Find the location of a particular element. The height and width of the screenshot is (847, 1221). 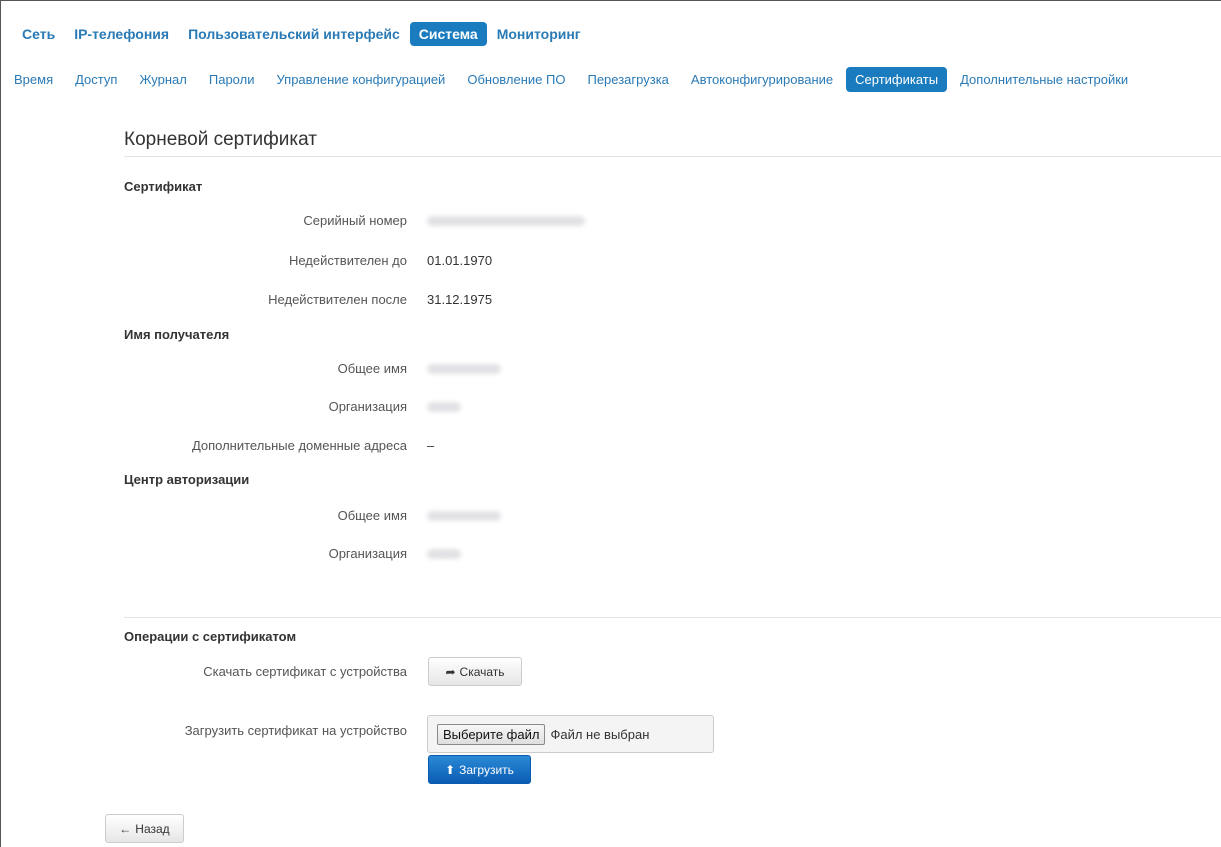

subnav-advanced-settings: Дополнительные настройки is located at coordinates (1044, 79).